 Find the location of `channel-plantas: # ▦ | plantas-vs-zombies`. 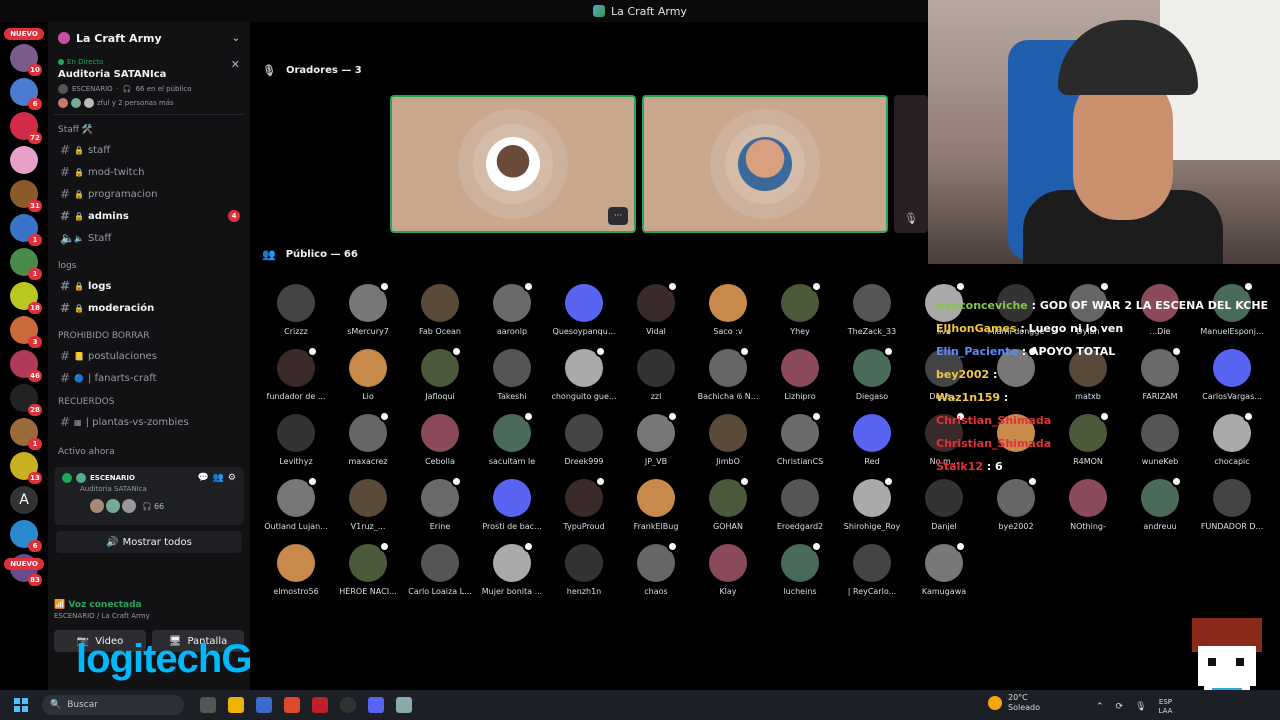

channel-plantas: # ▦ | plantas-vs-zombies is located at coordinates (149, 422).